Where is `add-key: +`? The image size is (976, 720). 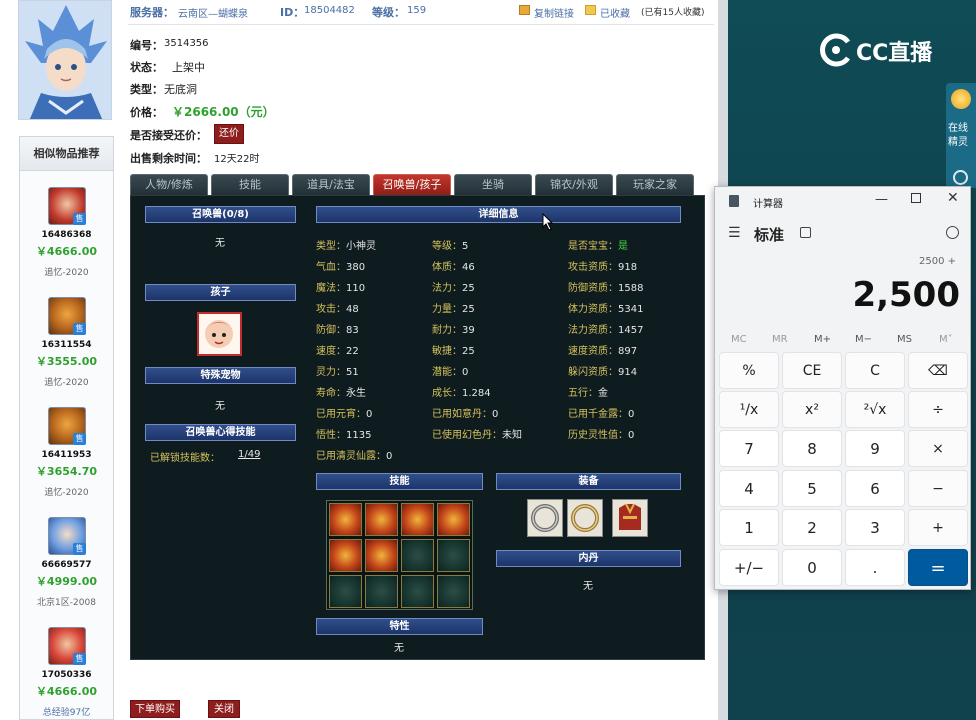 add-key: + is located at coordinates (938, 527).